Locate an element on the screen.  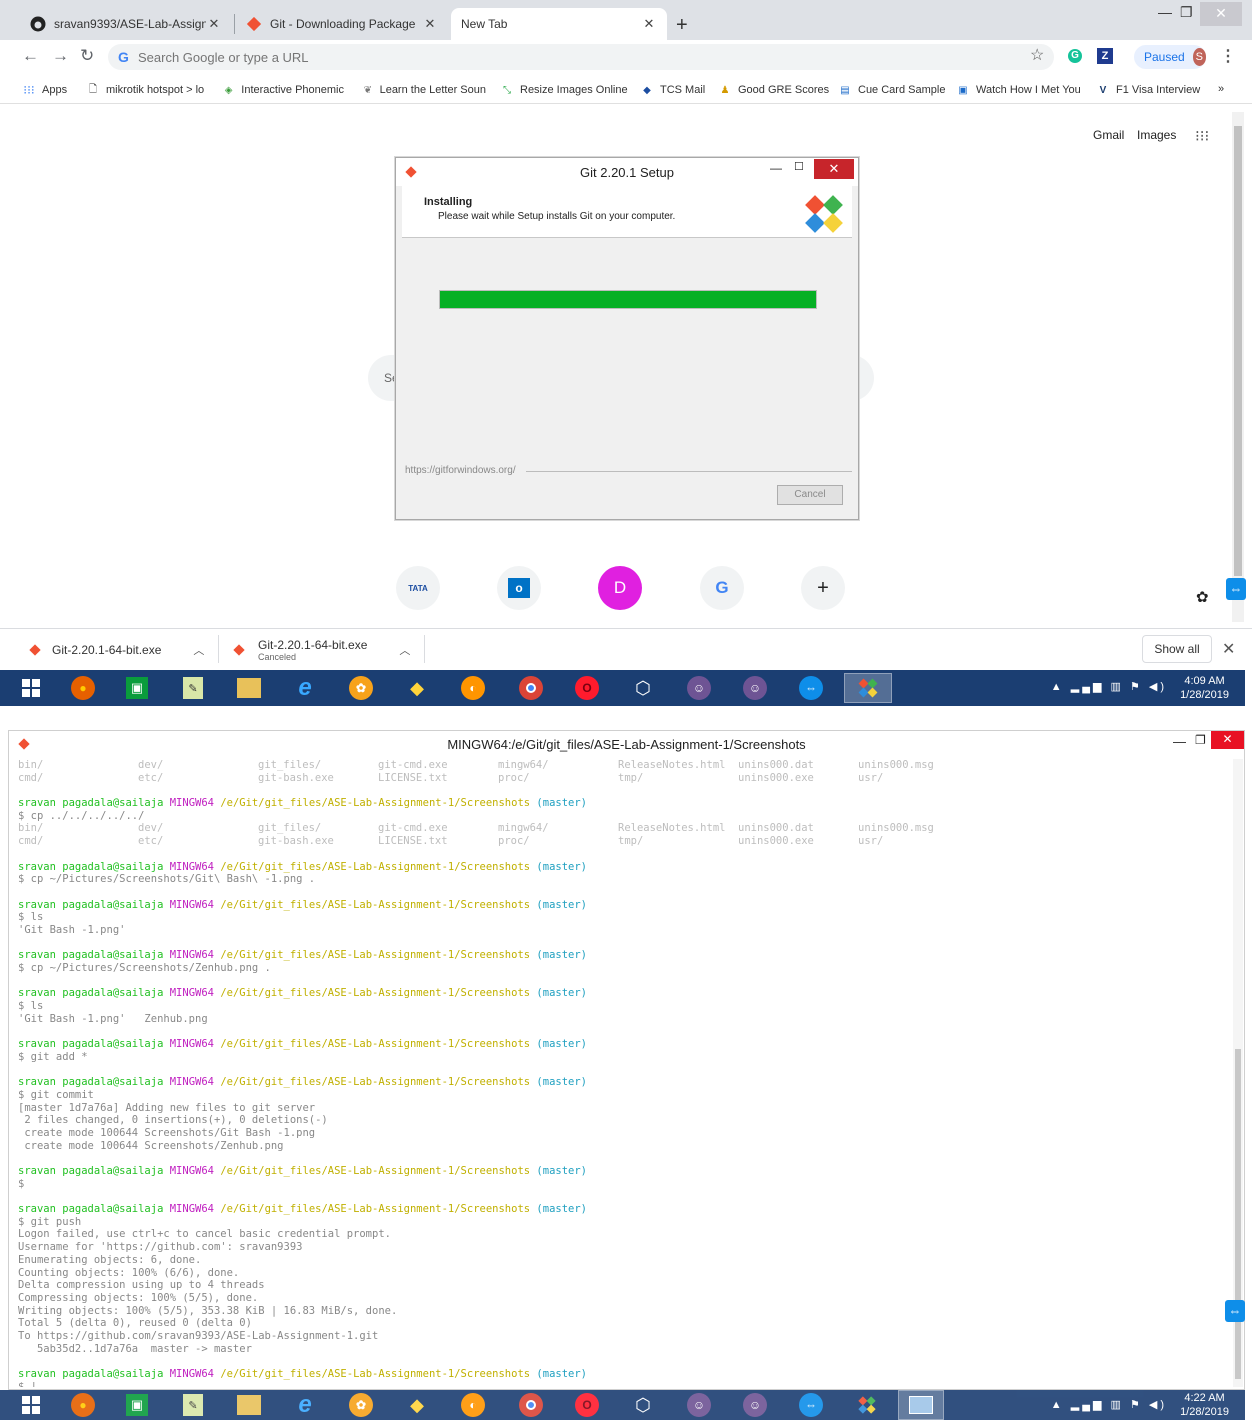
bookmark-himym: ▣ Watch How I Met You is located at coordinates (1019, 90).